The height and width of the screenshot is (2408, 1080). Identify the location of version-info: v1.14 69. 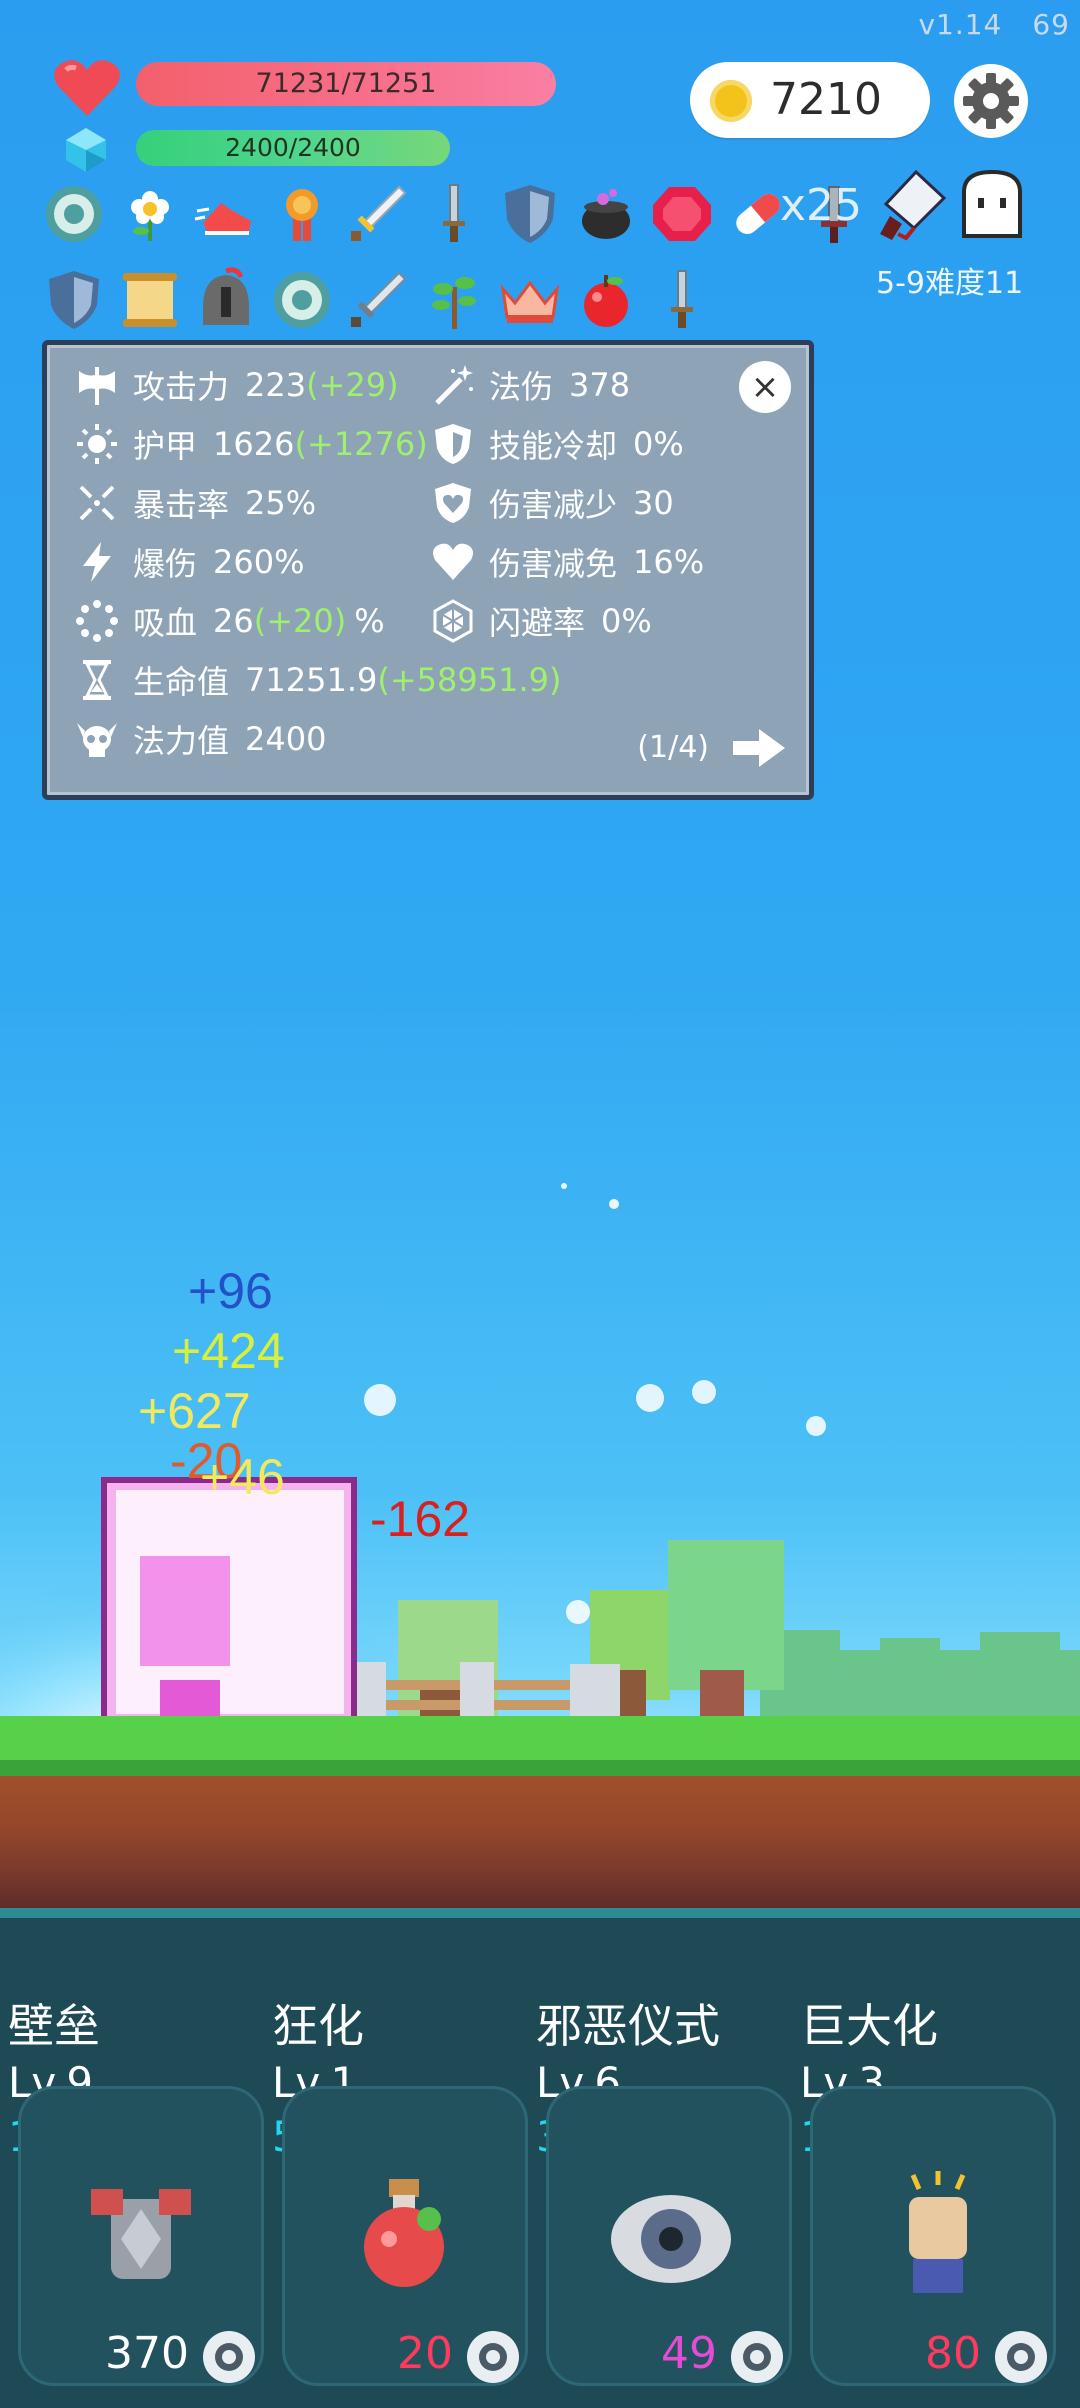
(994, 24).